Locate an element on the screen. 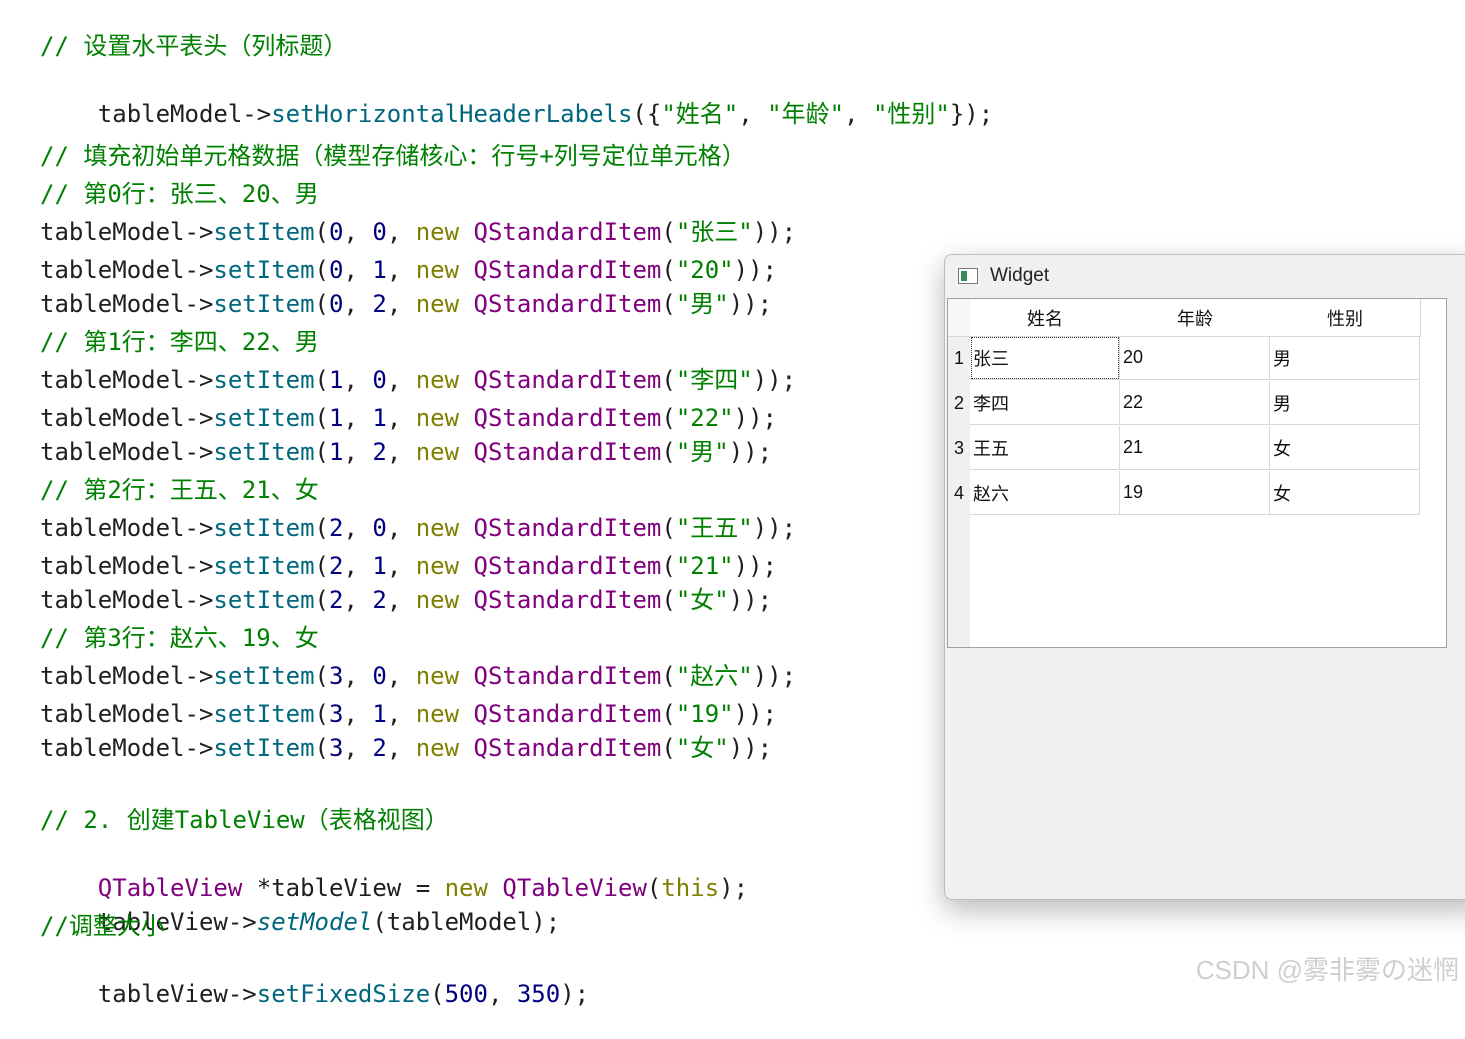  code-token: "22" is located at coordinates (704, 418).